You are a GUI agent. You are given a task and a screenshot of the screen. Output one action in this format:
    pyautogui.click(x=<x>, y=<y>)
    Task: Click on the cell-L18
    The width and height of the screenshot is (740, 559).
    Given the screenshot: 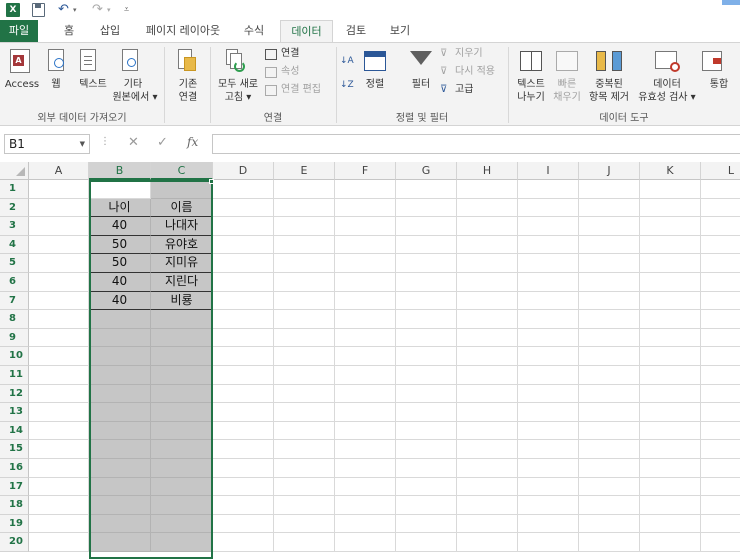 What is the action you would take?
    pyautogui.click(x=720, y=505)
    